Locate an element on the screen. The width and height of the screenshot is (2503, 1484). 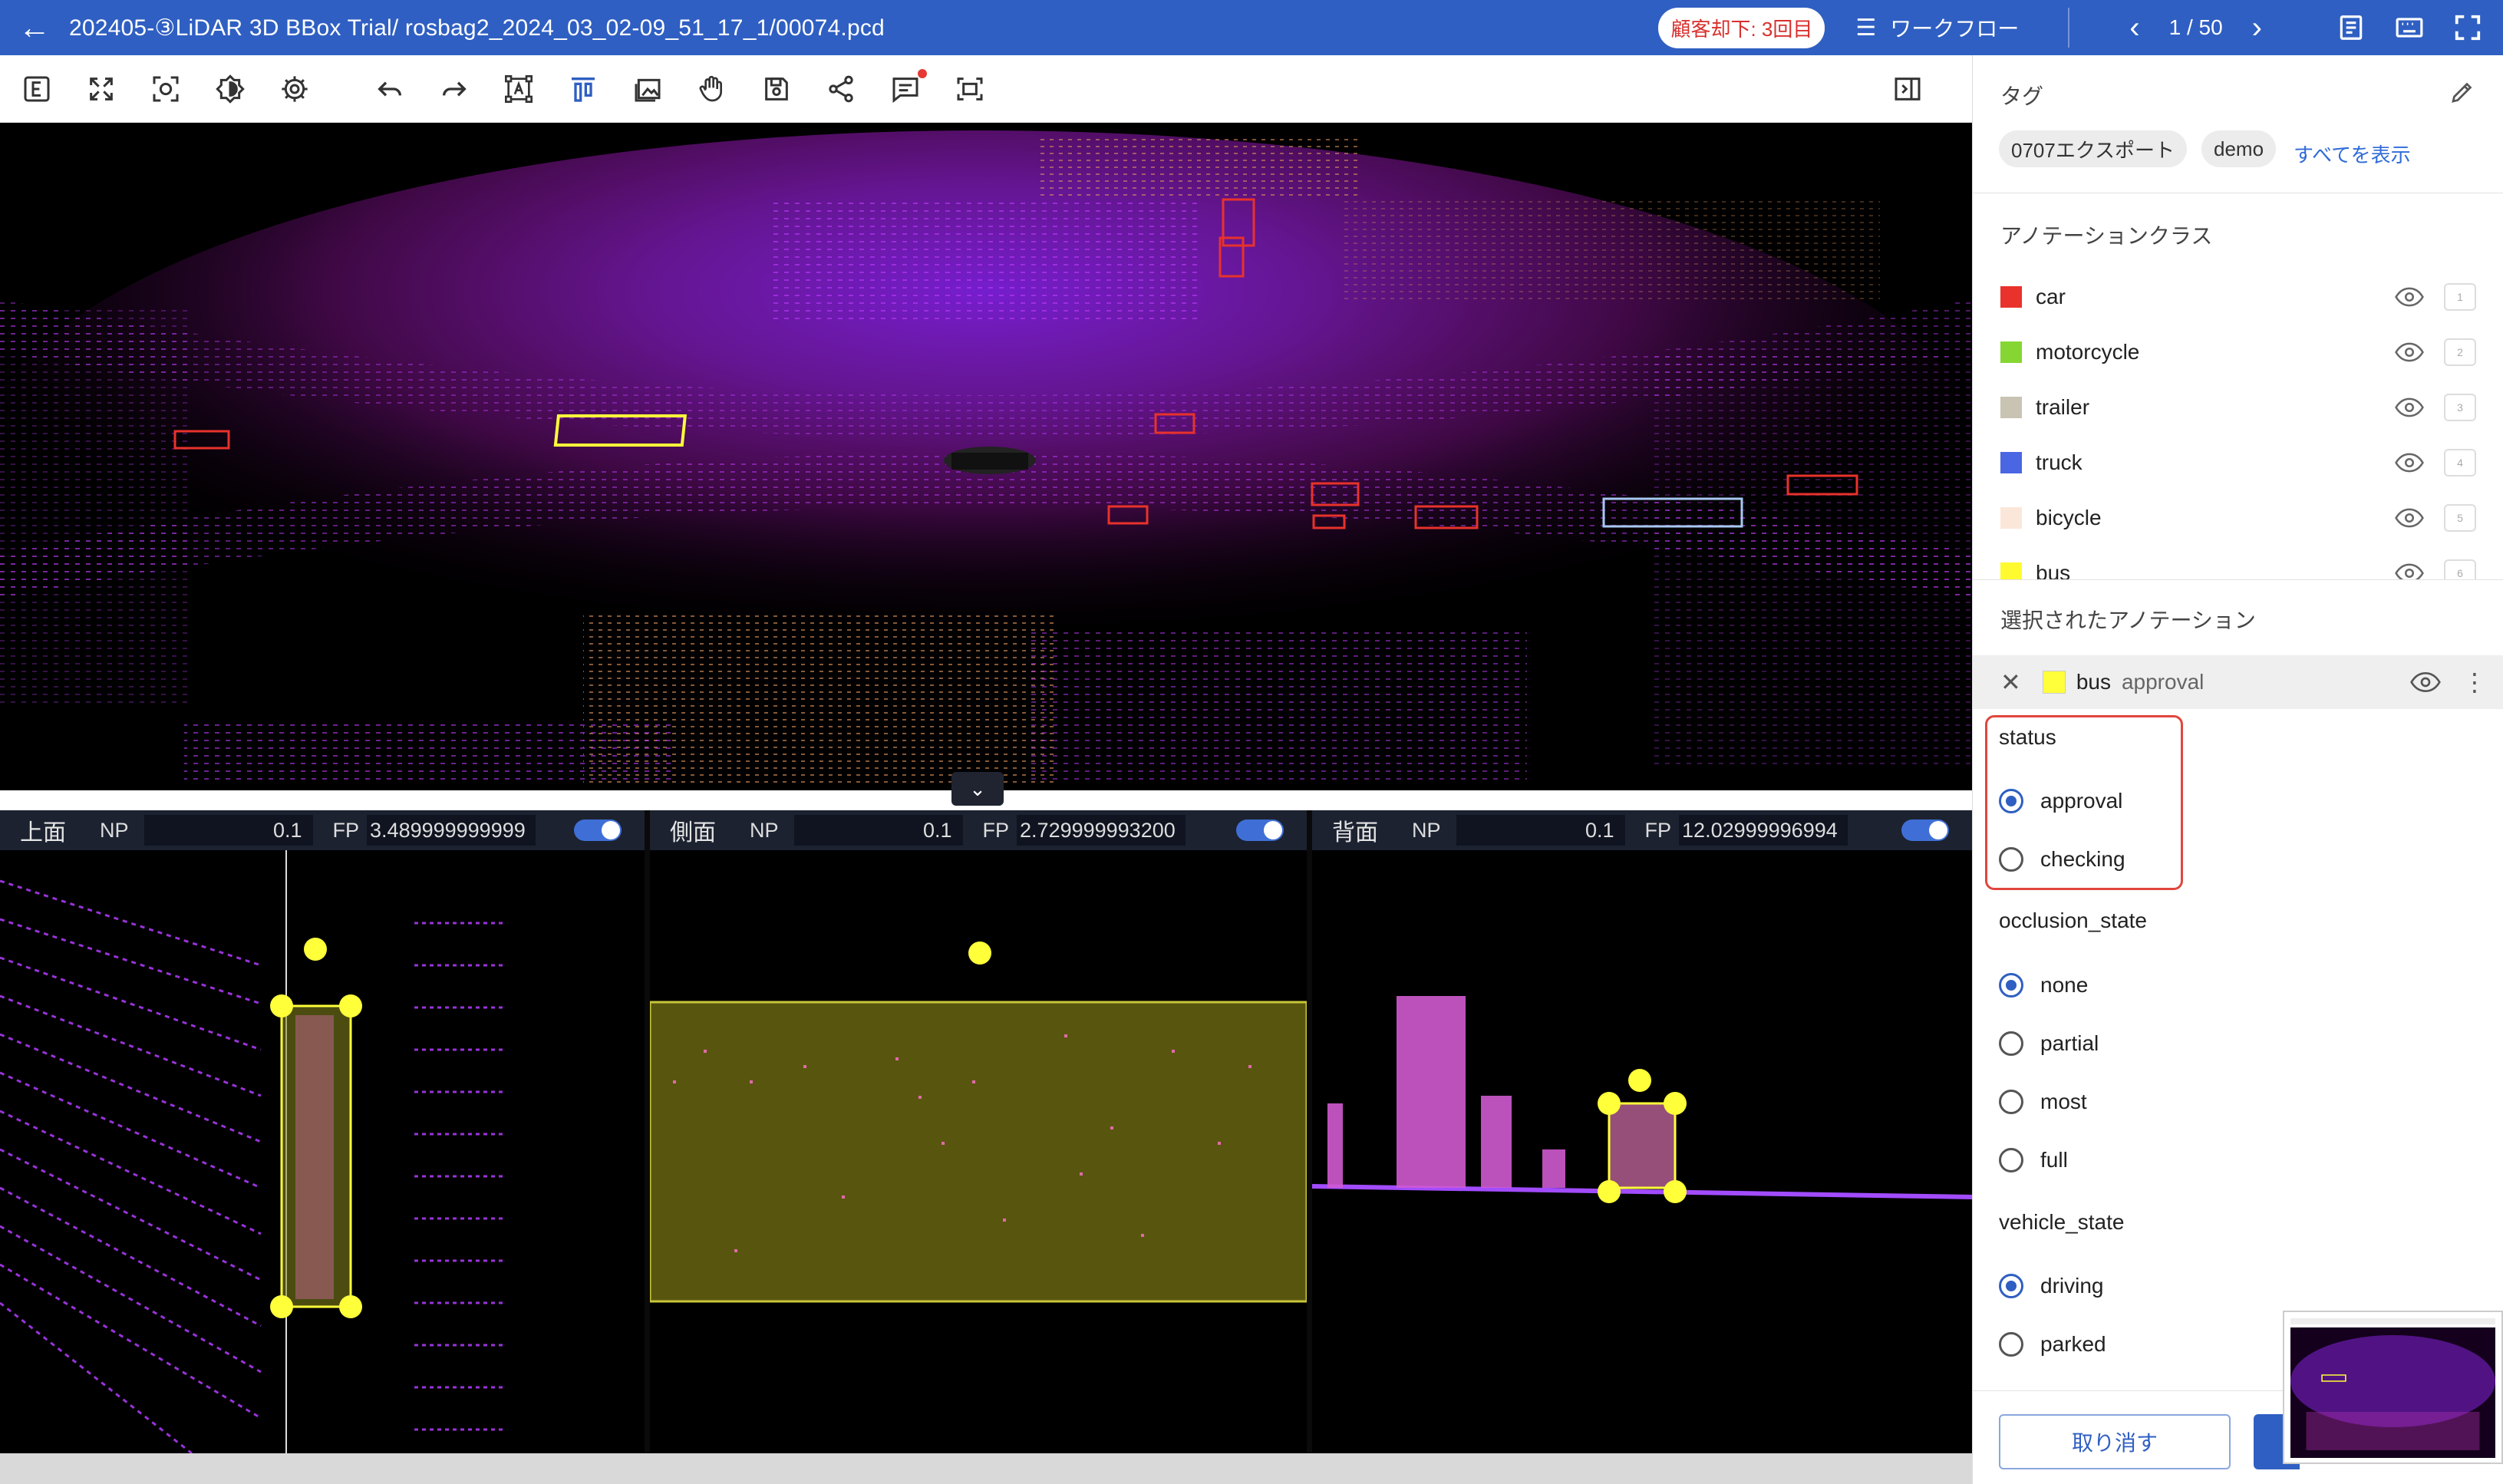
top-view-canvas is located at coordinates (322, 1151).